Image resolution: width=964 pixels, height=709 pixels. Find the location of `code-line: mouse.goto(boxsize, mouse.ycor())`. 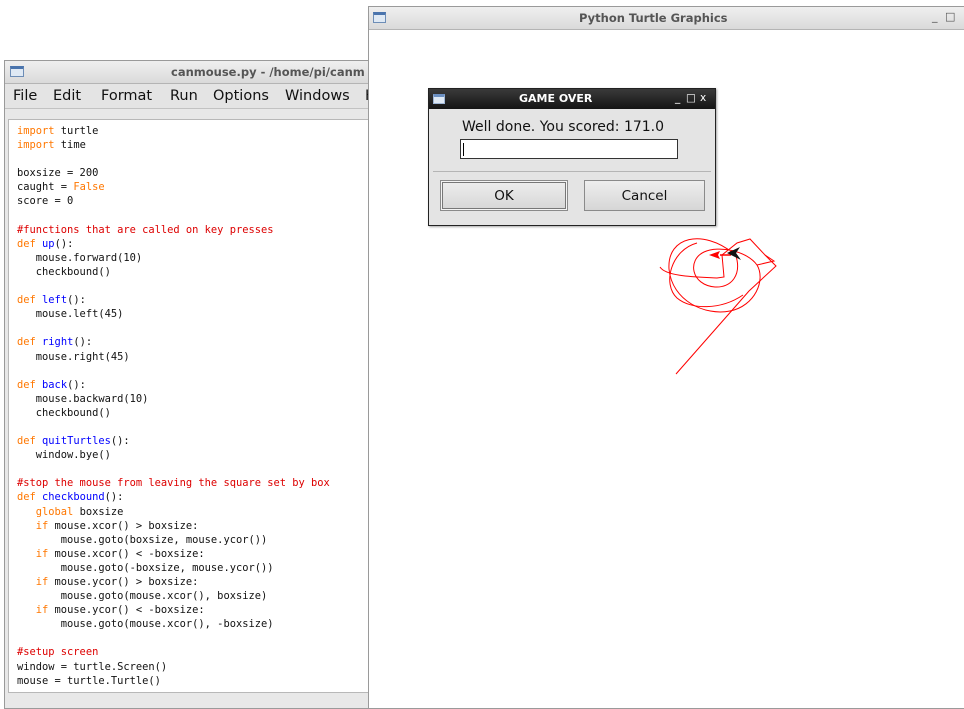

code-line: mouse.goto(boxsize, mouse.ycor()) is located at coordinates (142, 539).